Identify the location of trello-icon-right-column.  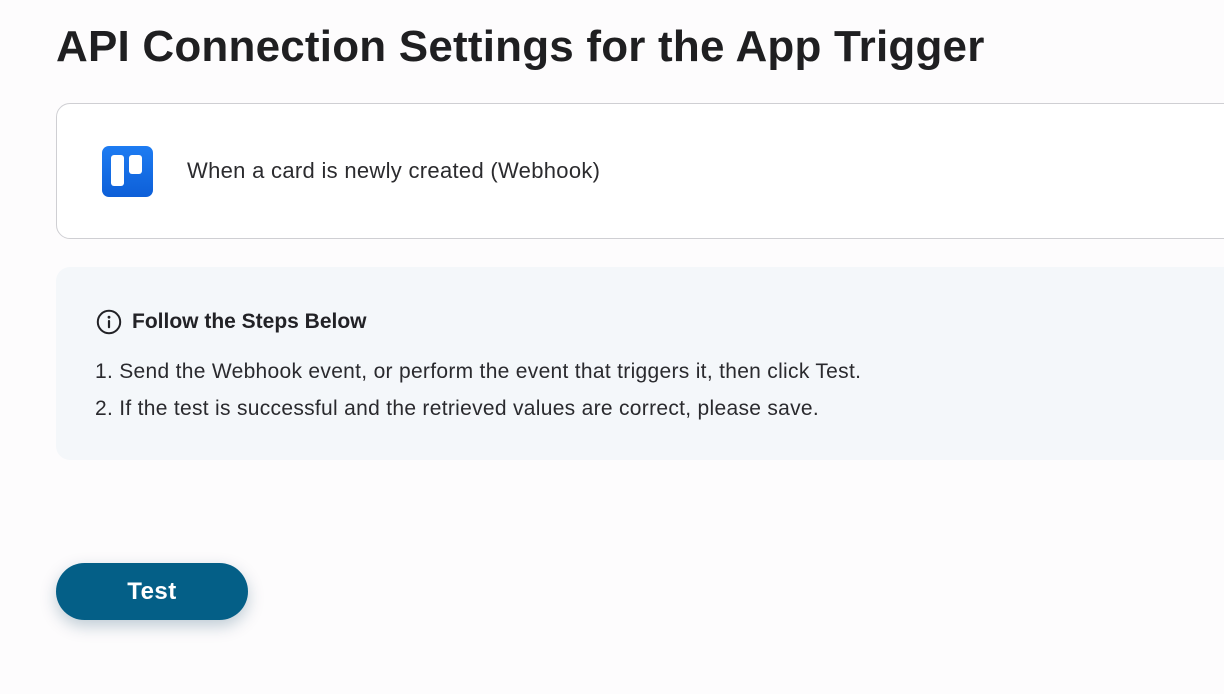
(135, 164).